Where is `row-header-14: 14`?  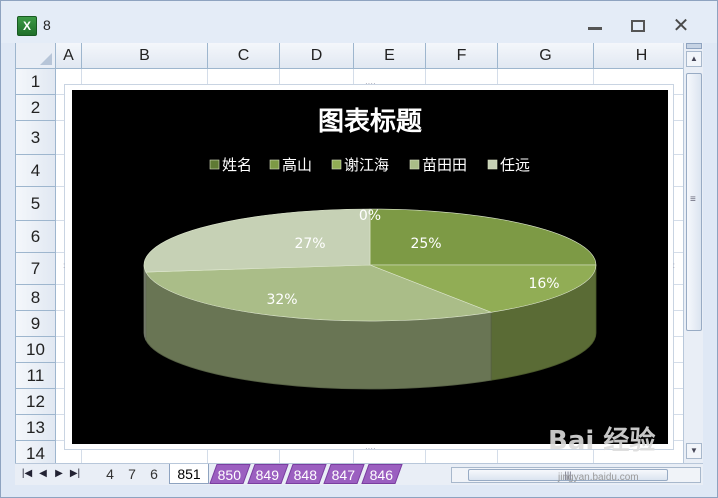
row-header-14: 14 is located at coordinates (36, 452).